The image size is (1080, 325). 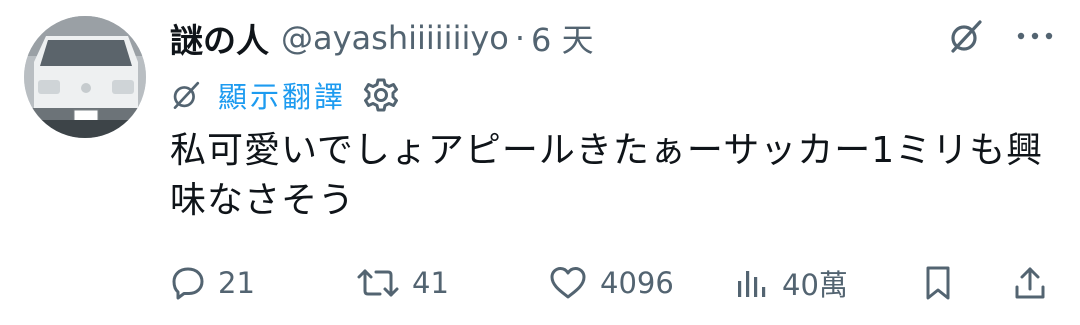 What do you see at coordinates (752, 283) in the screenshot?
I see `views-icon` at bounding box center [752, 283].